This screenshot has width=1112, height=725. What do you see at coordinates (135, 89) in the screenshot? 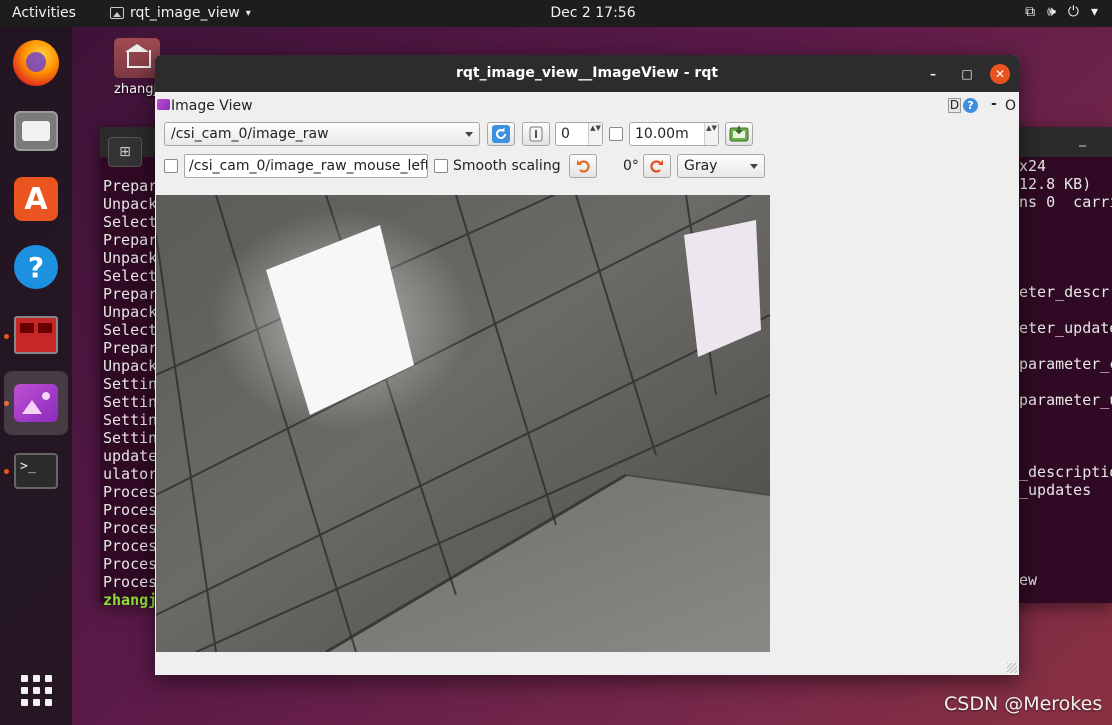
I see `home-folder-label: zhangj` at bounding box center [135, 89].